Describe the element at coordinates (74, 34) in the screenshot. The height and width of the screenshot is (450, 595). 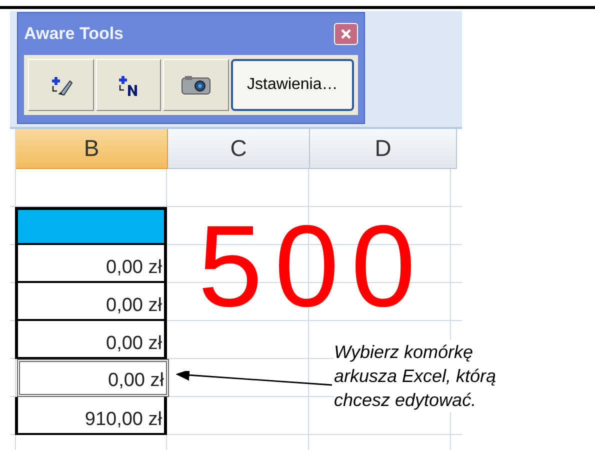
I see `window-title: Aware Tools` at that location.